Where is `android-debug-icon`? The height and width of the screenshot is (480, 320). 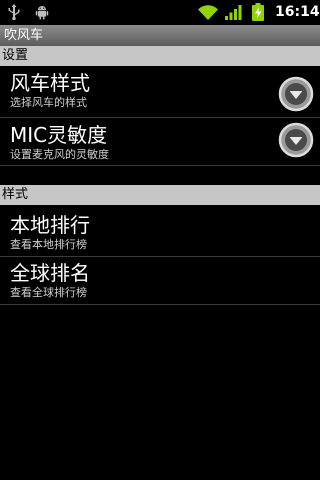
android-debug-icon is located at coordinates (42, 13).